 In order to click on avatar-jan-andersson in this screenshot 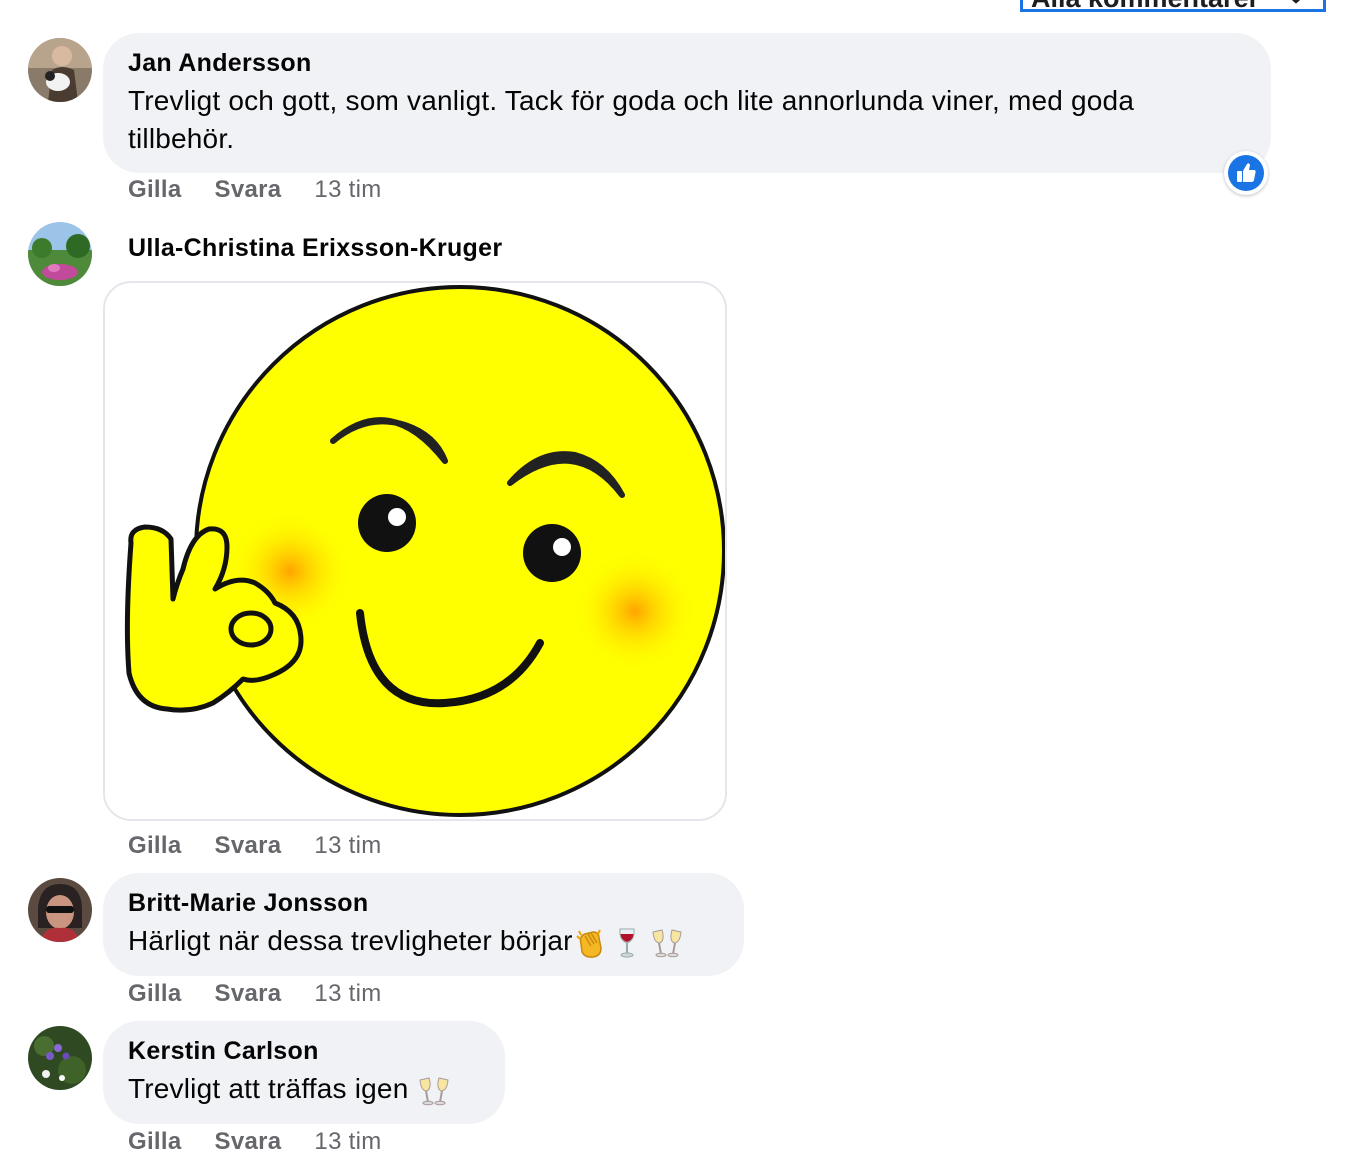, I will do `click(60, 70)`.